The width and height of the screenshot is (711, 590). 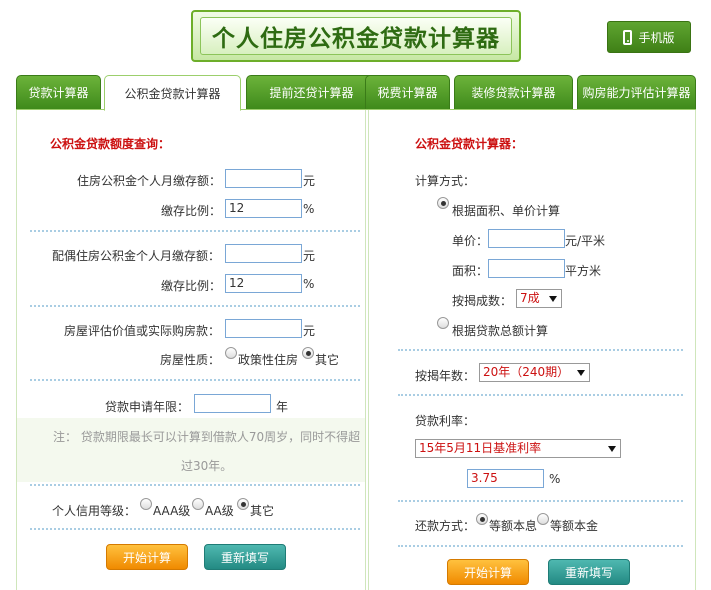 What do you see at coordinates (245, 557) in the screenshot?
I see `quota-reset-button: 重新填写` at bounding box center [245, 557].